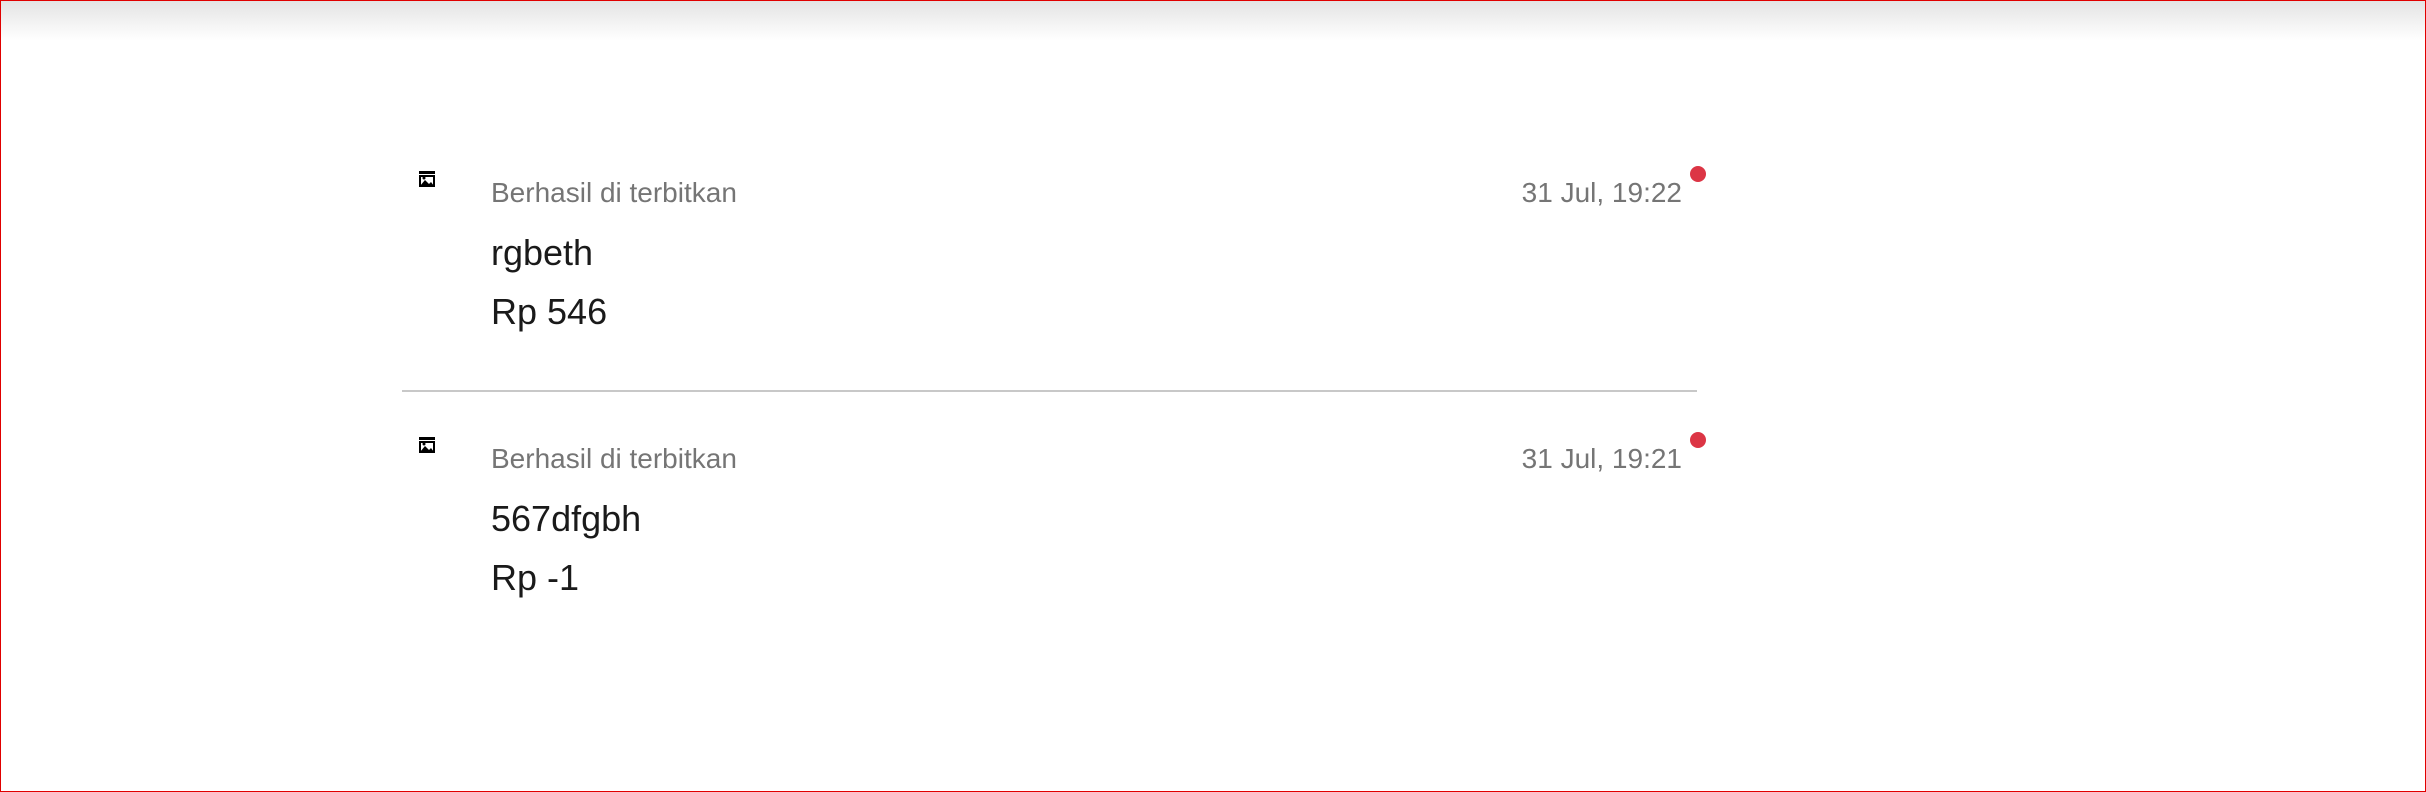 This screenshot has width=2426, height=792. I want to click on divider, so click(1049, 391).